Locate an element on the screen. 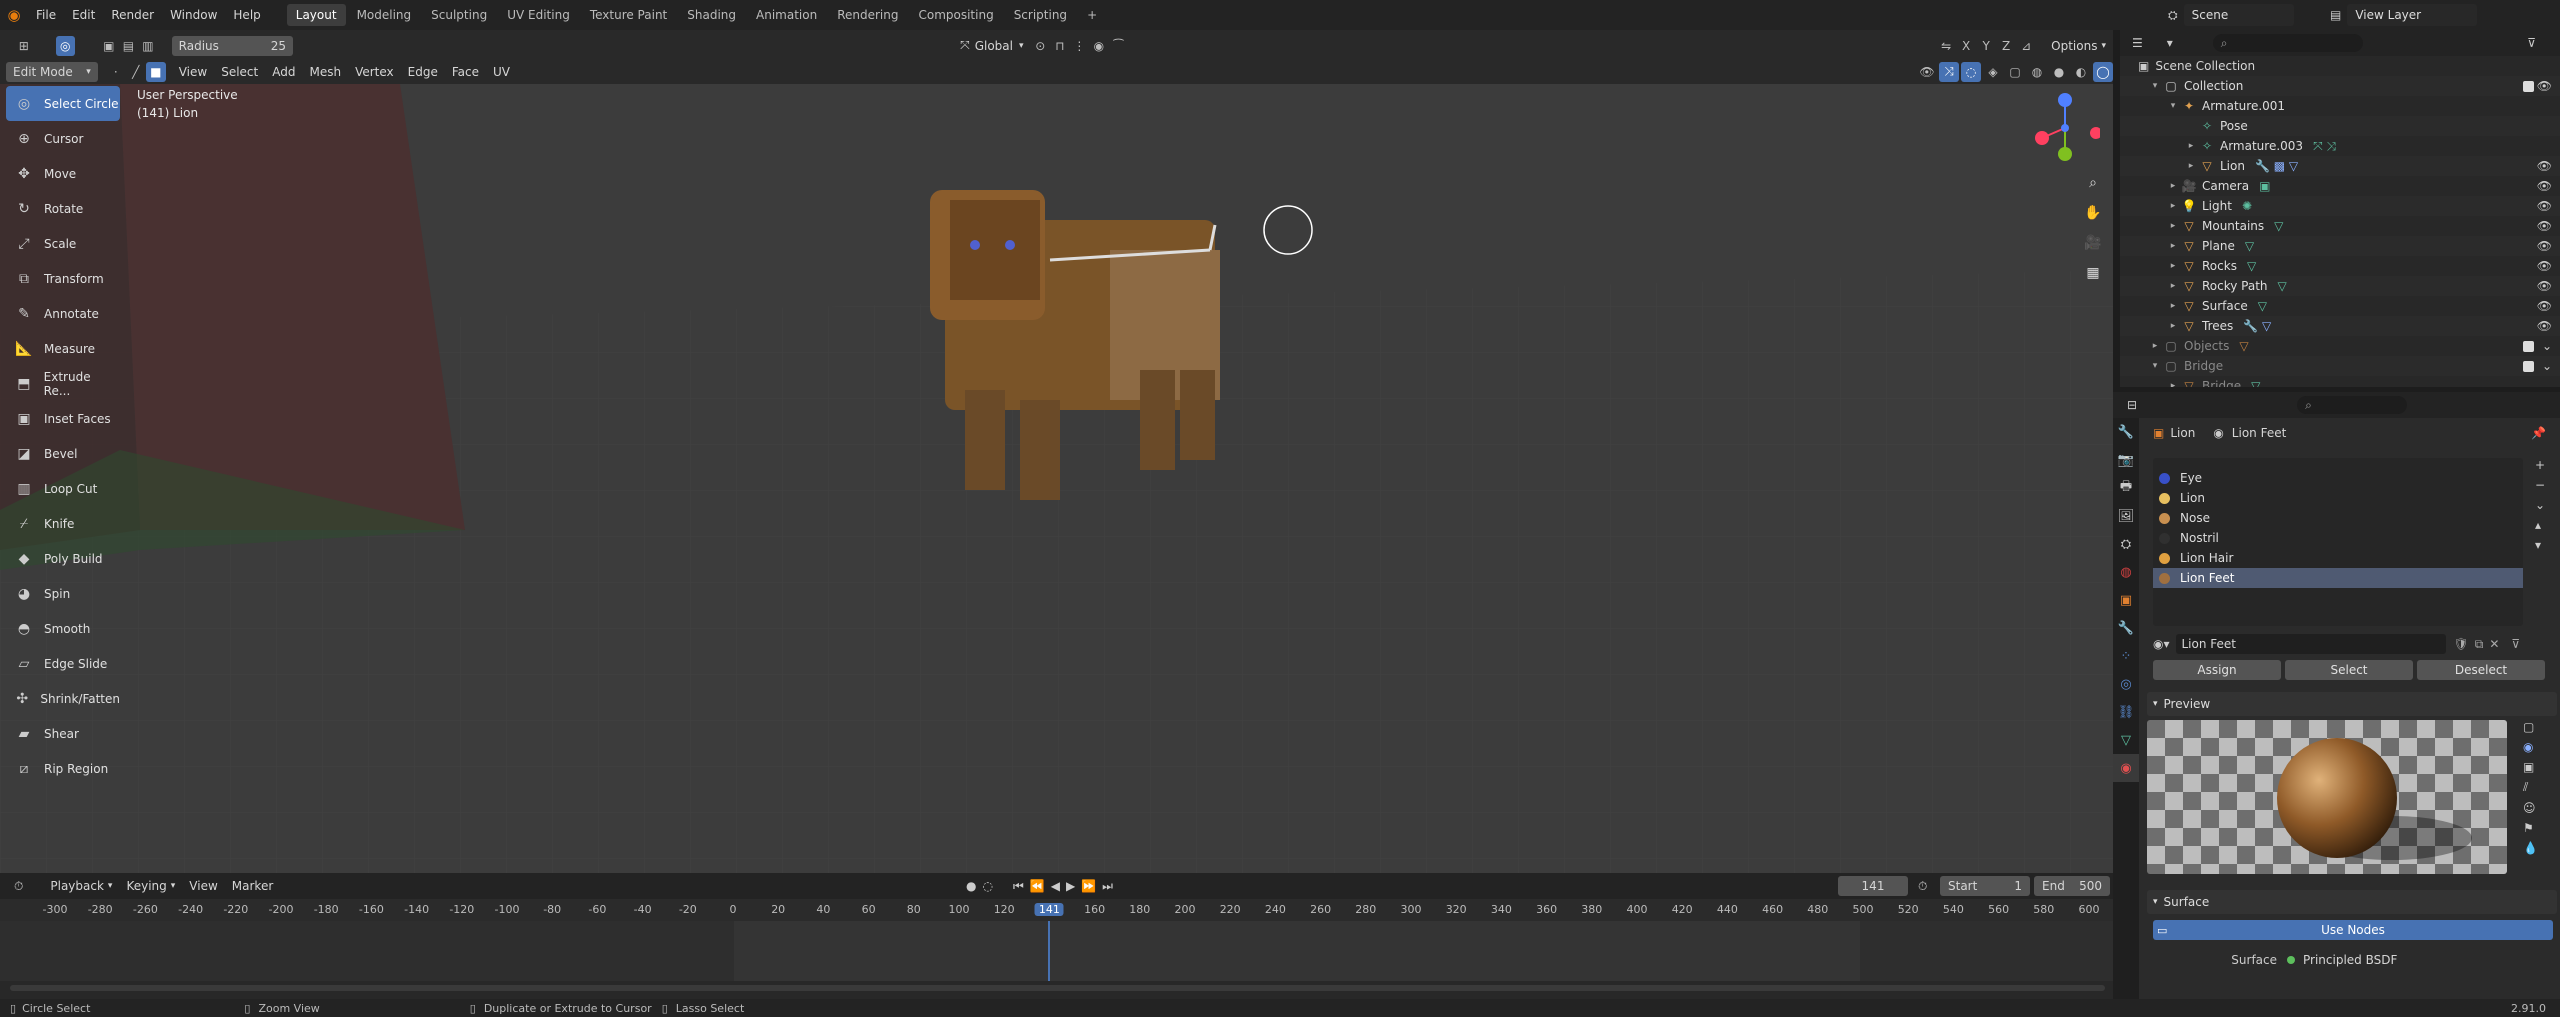  material-slot-nose: Nose is located at coordinates (2338, 518).